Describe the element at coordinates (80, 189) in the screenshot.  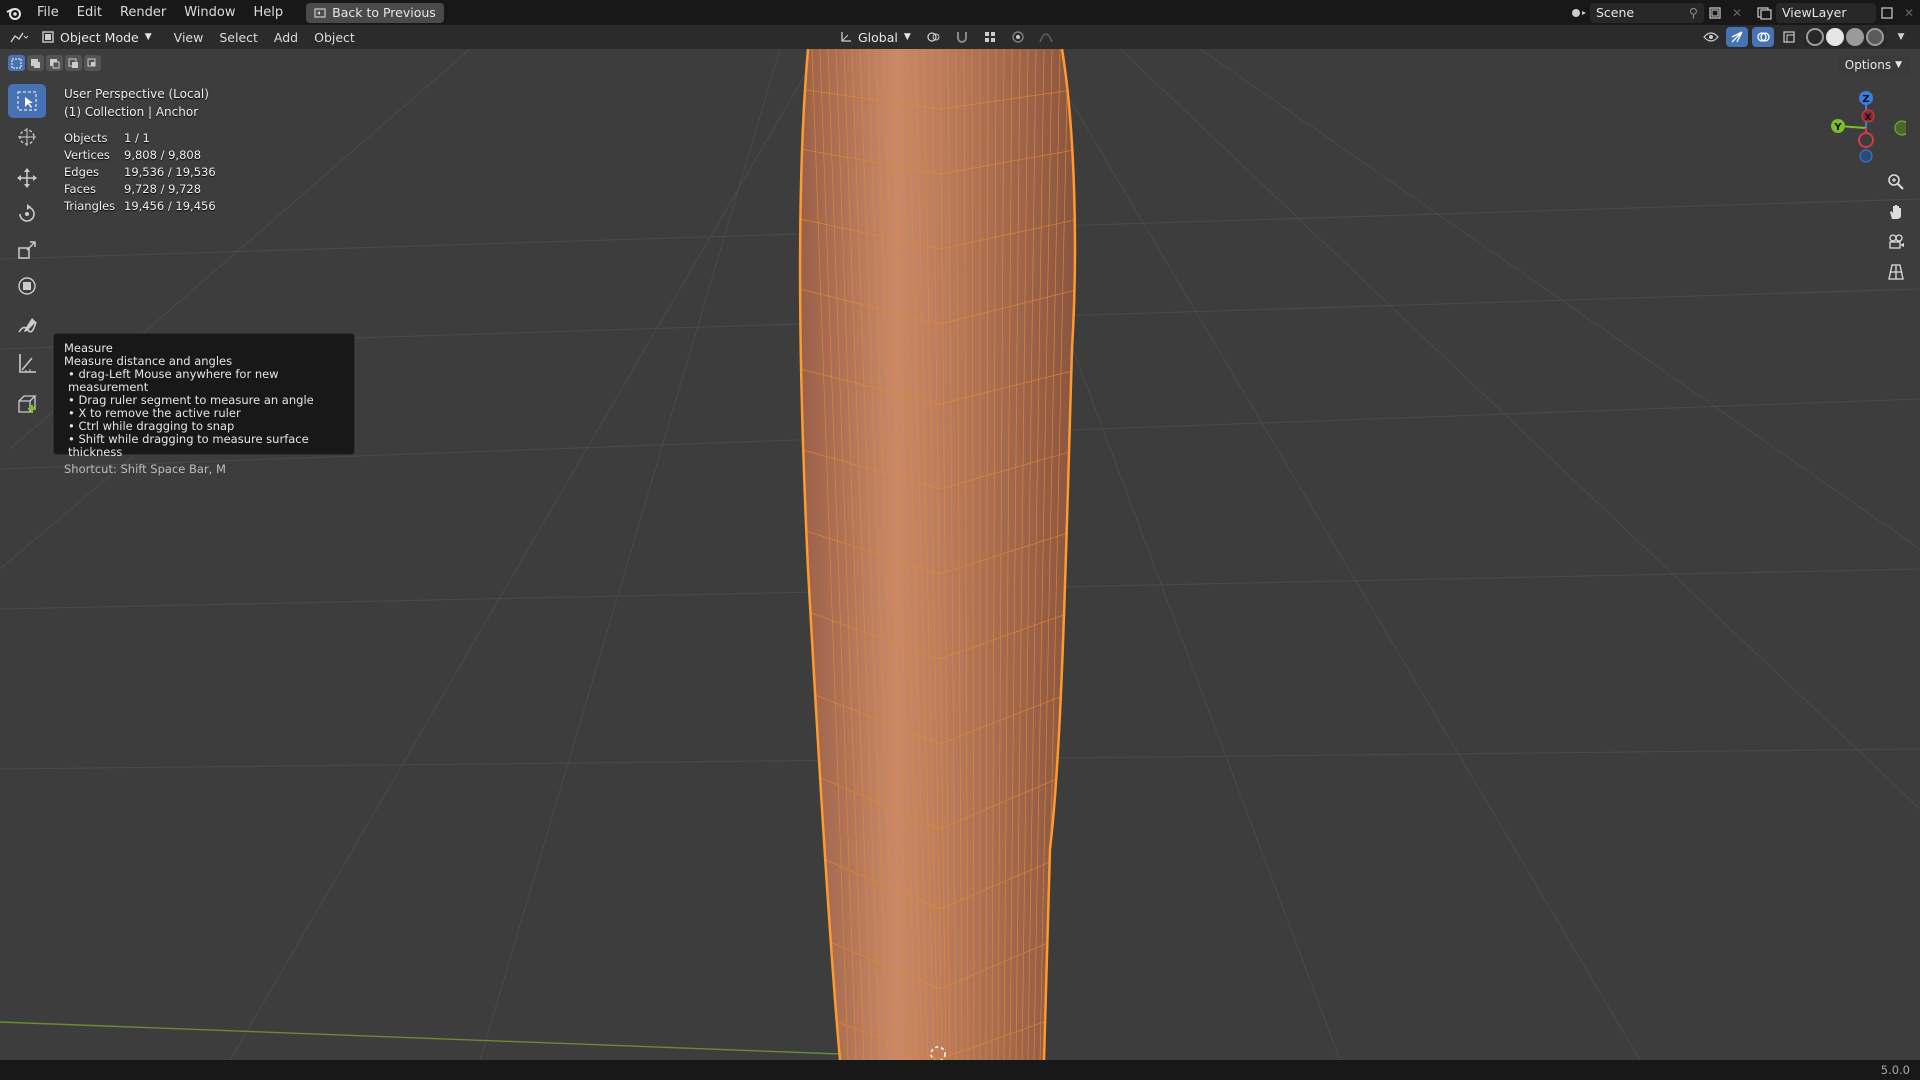
I see `stat-label: Faces` at that location.